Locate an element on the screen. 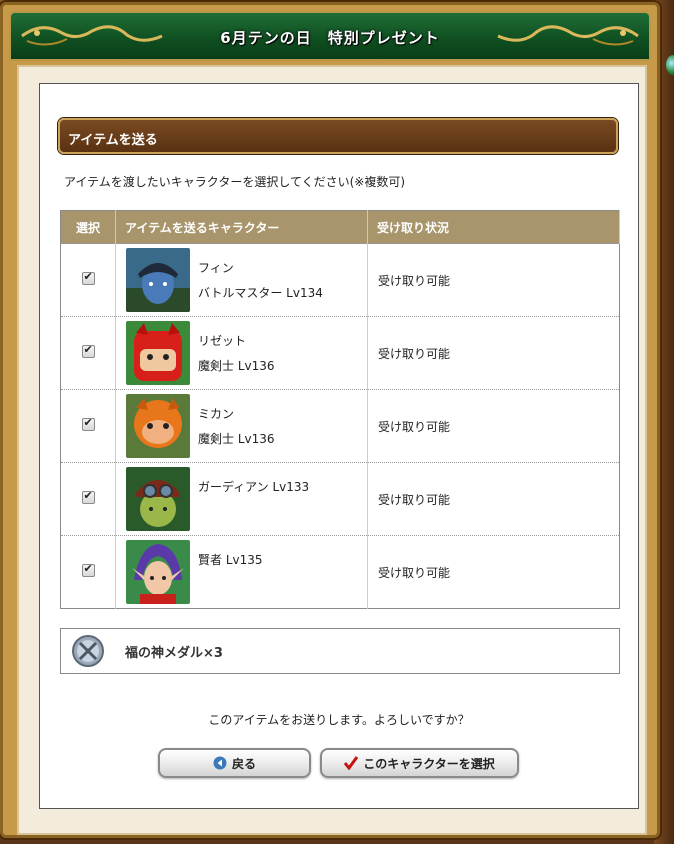  character-name: フィン is located at coordinates (216, 268).